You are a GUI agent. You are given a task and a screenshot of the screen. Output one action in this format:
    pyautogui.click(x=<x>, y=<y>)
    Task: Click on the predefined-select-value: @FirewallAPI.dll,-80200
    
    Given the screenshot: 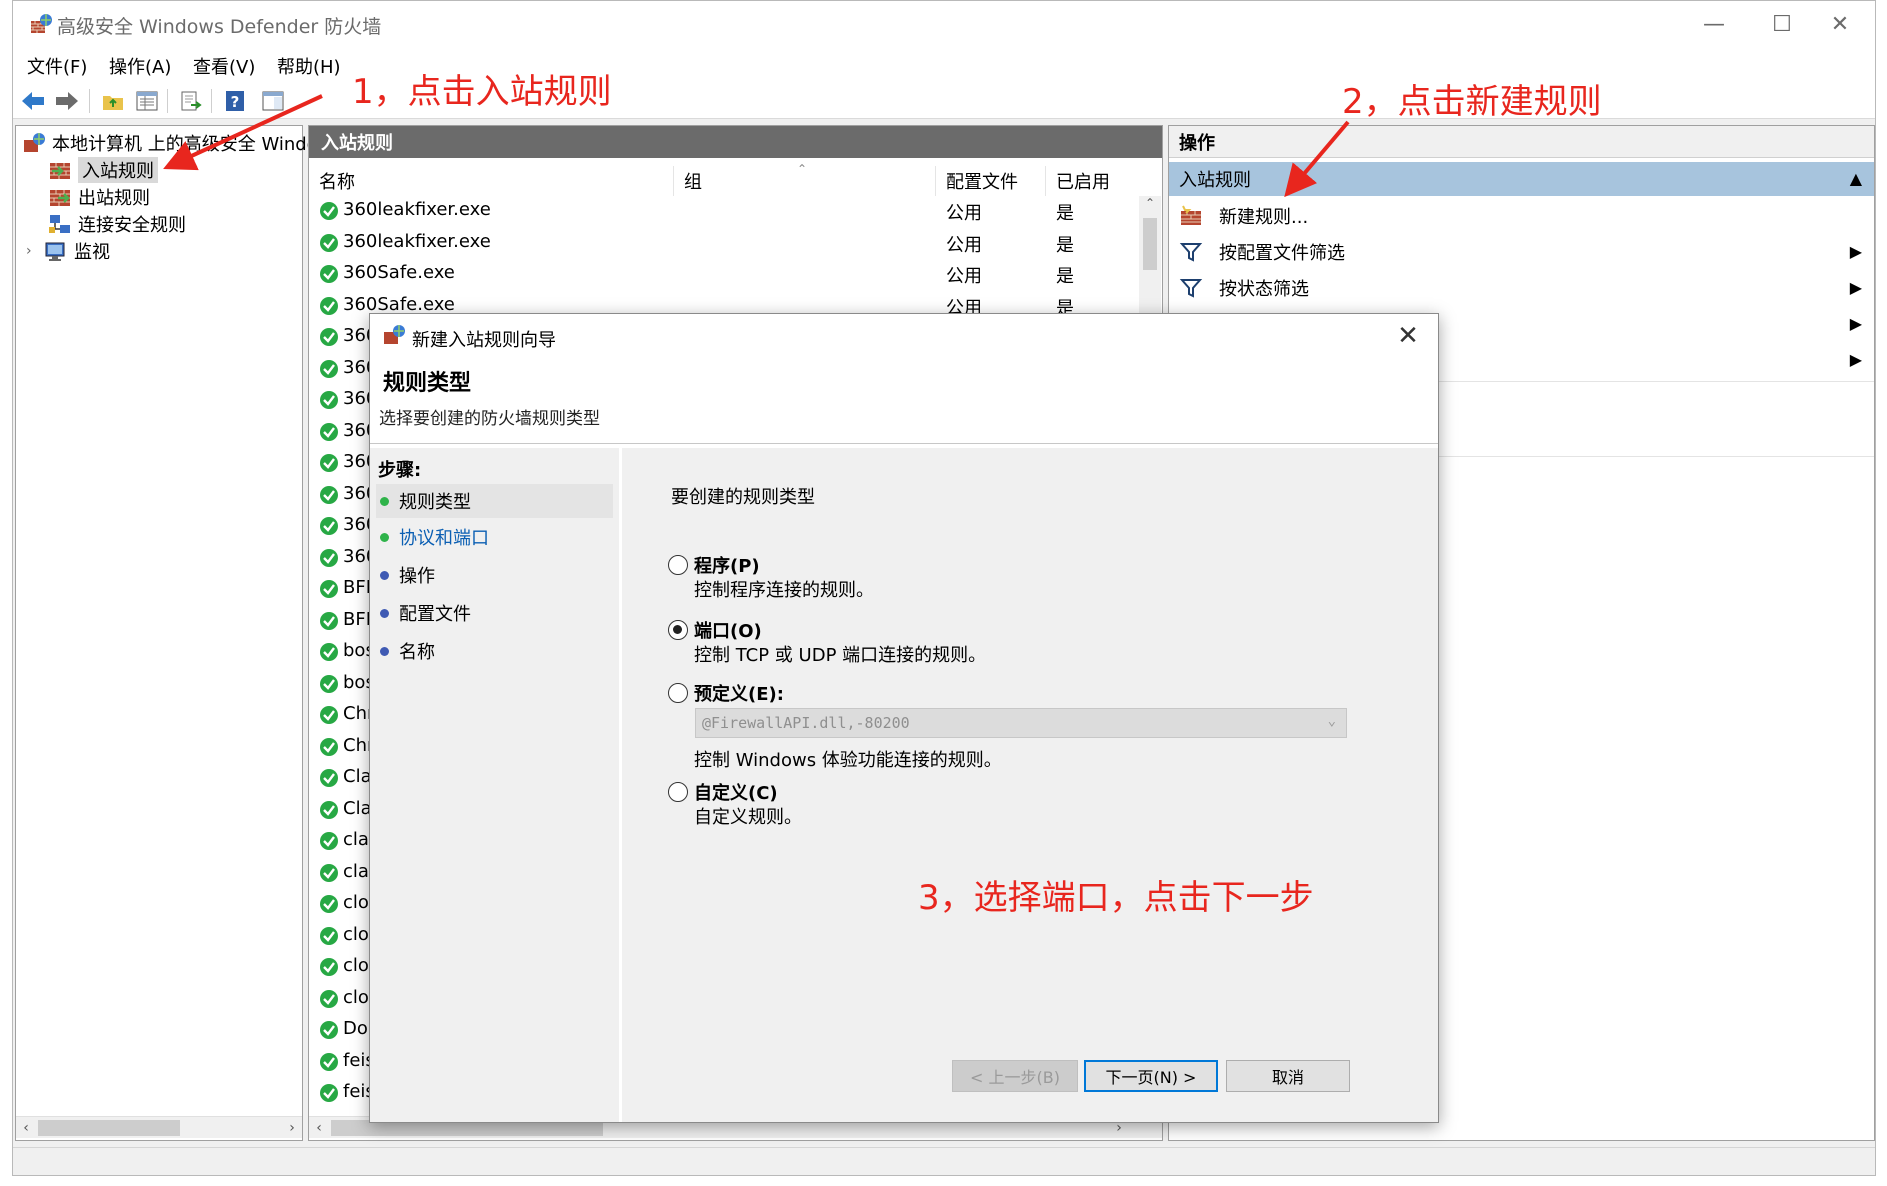 What is the action you would take?
    pyautogui.click(x=806, y=723)
    